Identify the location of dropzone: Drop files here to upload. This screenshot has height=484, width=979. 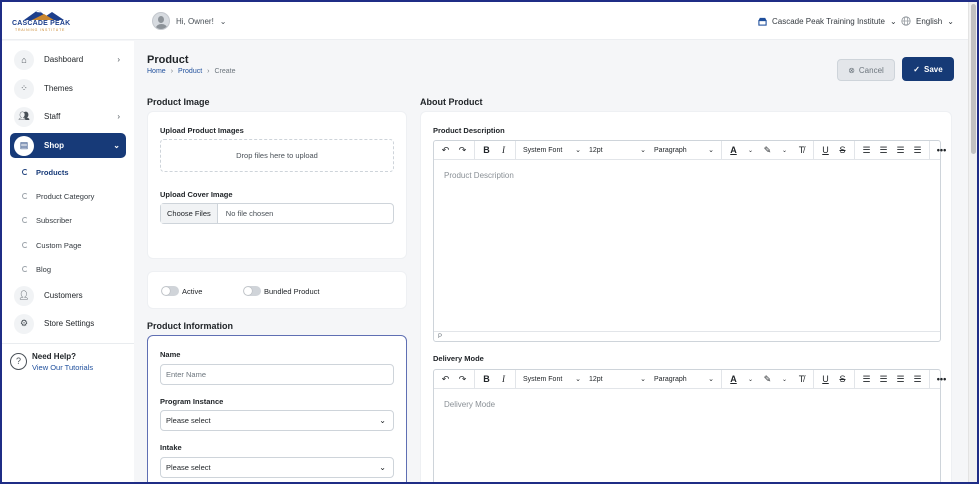
(277, 155).